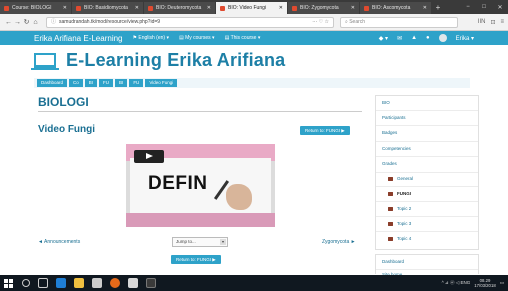 The width and height of the screenshot is (508, 291). Describe the element at coordinates (26, 22) in the screenshot. I see `reload-icon: ↻` at that location.